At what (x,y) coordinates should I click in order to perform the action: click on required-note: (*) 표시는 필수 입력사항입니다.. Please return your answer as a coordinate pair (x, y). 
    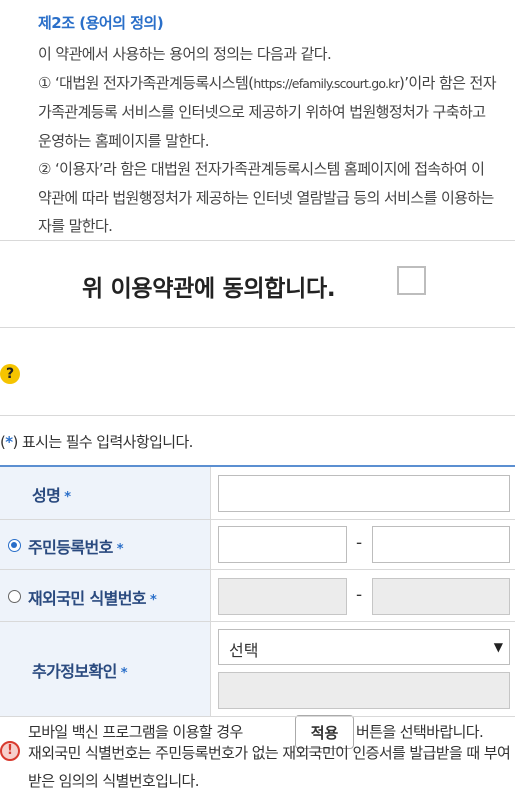
    Looking at the image, I should click on (96, 441).